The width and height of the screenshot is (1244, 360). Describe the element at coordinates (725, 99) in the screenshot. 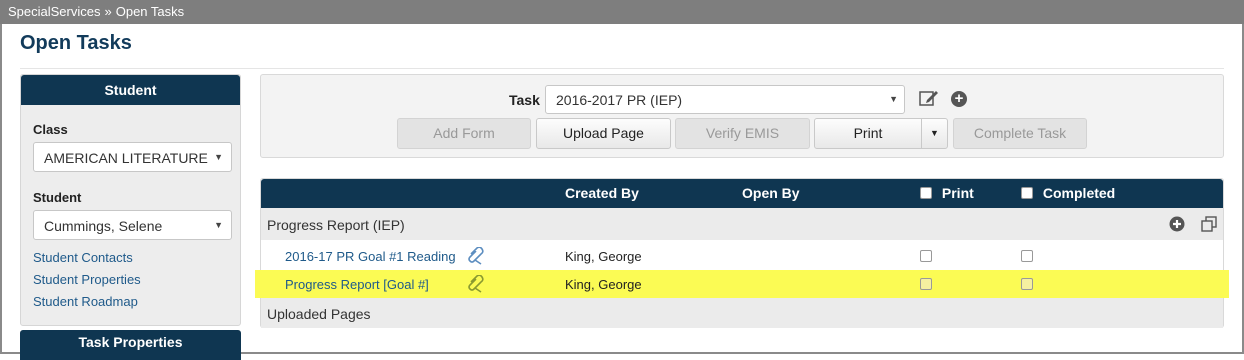

I see `task-select: 2016-2017 PR (IEP) ▼` at that location.